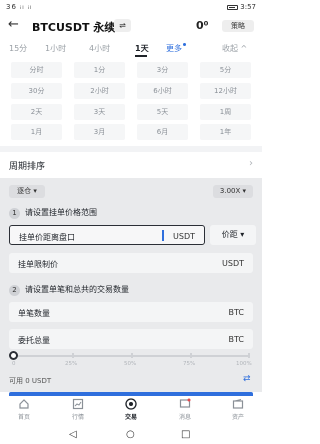 Image resolution: width=320 pixels, height=444 pixels. I want to click on step-1: 1 请设置挂单价格范围, so click(53, 213).